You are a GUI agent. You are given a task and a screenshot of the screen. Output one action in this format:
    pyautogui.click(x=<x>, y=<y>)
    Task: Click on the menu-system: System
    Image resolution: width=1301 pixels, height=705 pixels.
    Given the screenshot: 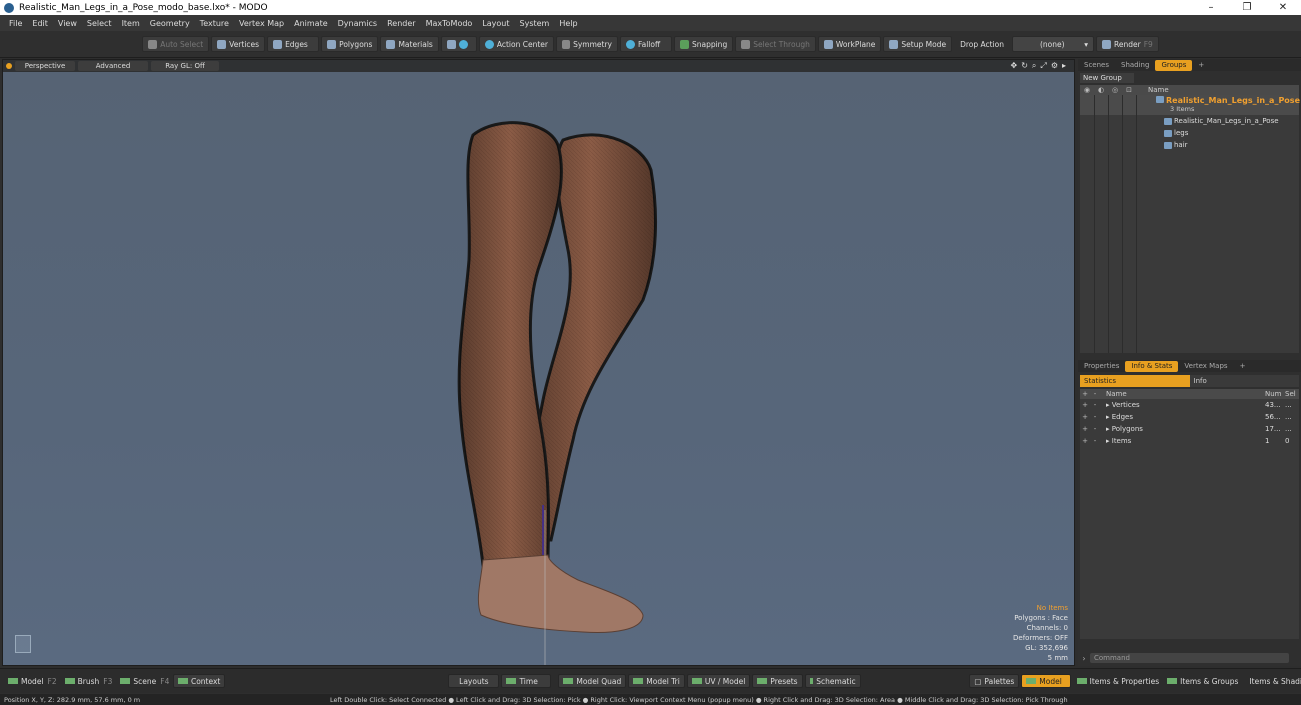 What is the action you would take?
    pyautogui.click(x=535, y=23)
    